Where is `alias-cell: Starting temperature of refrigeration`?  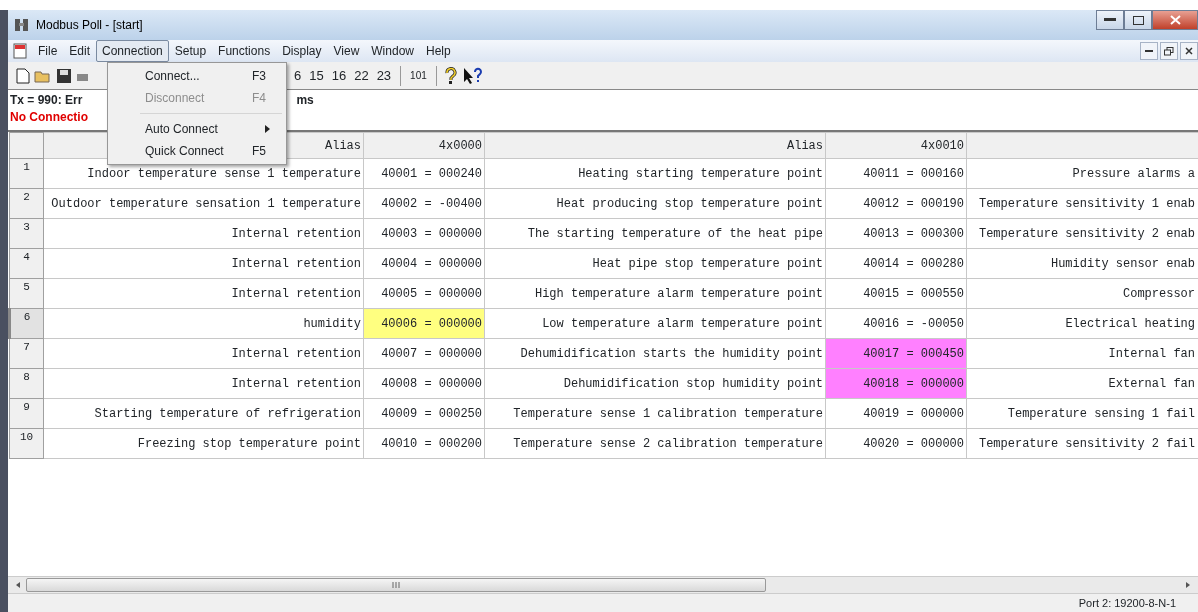
alias-cell: Starting temperature of refrigeration is located at coordinates (203, 413).